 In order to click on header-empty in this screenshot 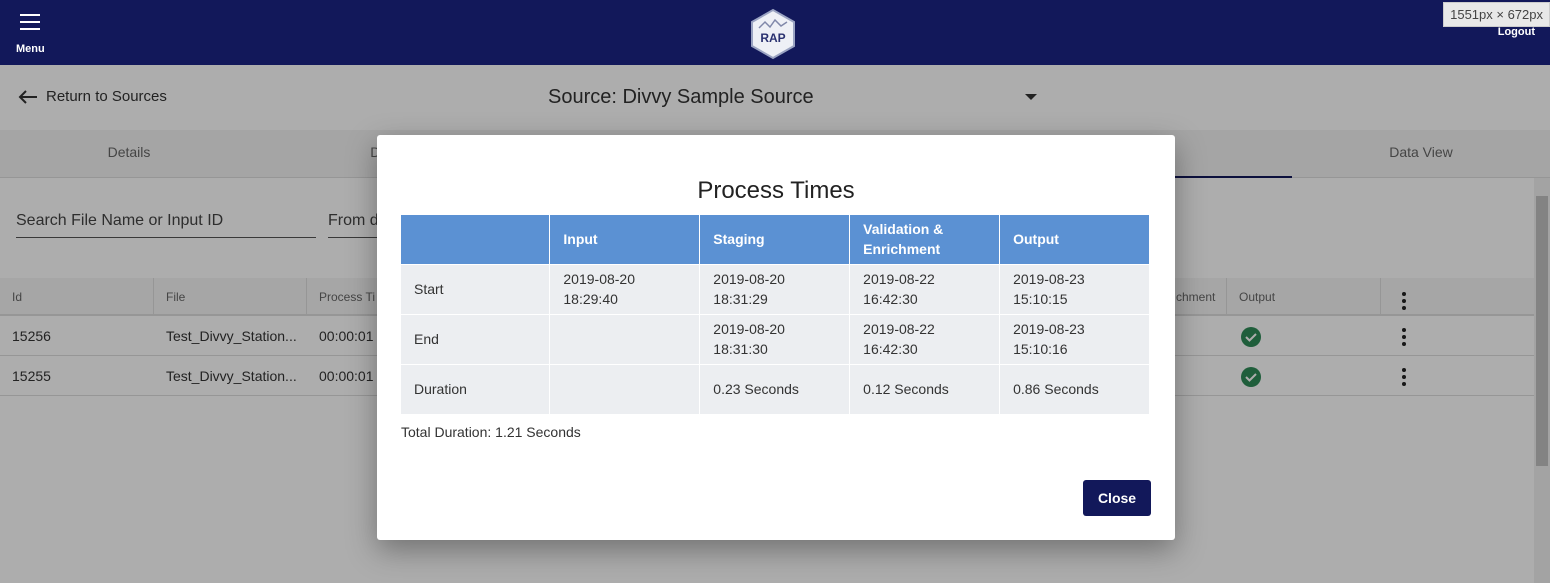, I will do `click(476, 239)`.